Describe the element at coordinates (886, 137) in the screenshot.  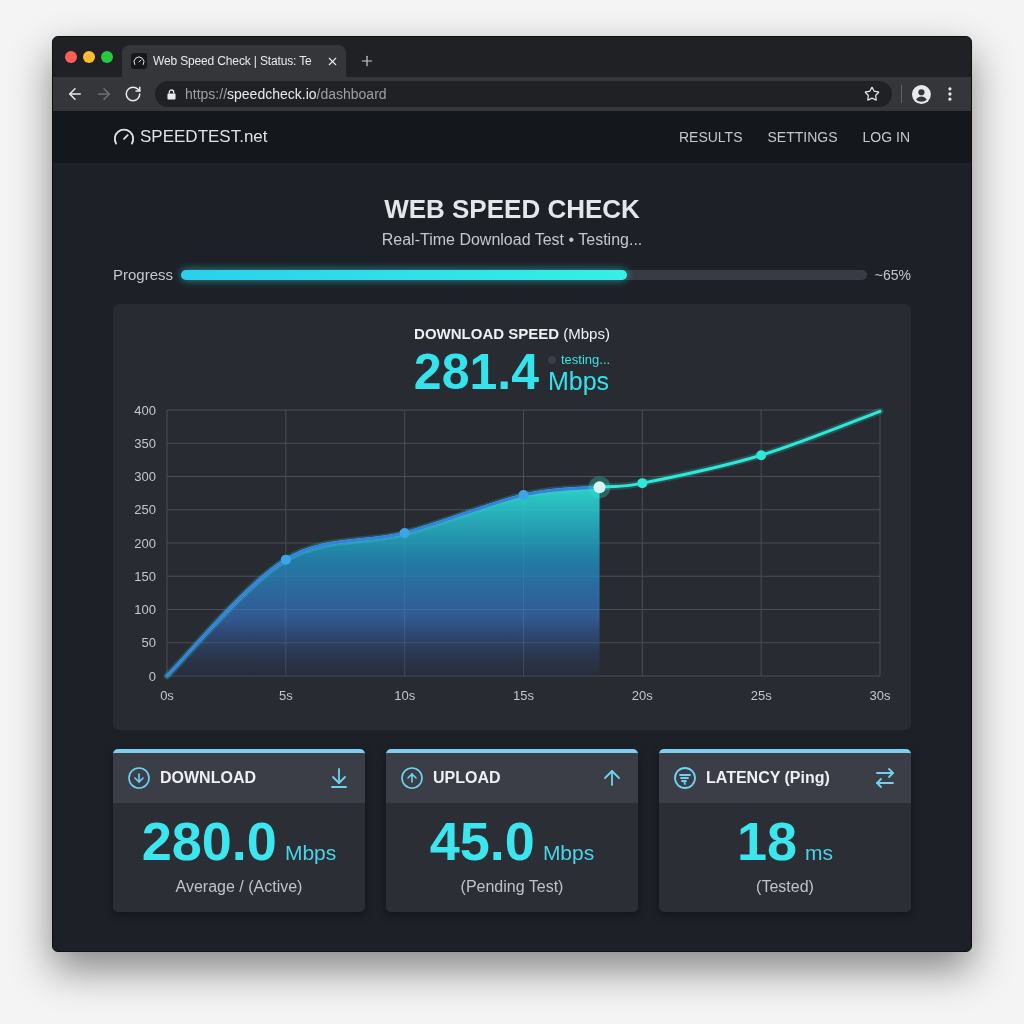
I see `nav-link: LOG IN` at that location.